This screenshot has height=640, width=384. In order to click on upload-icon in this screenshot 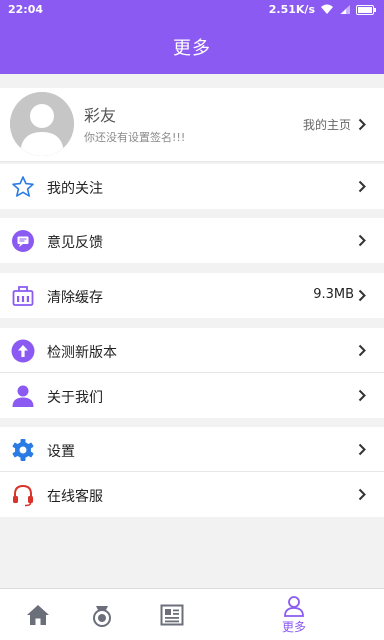, I will do `click(23, 351)`.